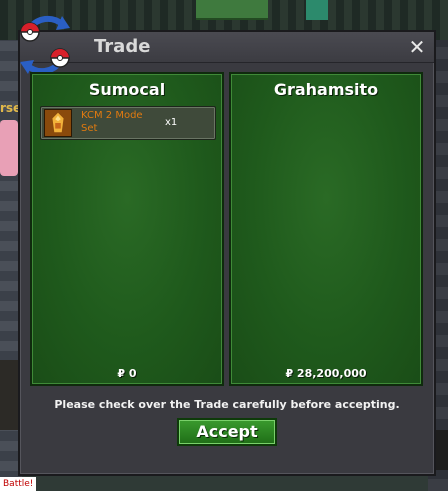 This screenshot has height=491, width=448. What do you see at coordinates (326, 373) in the screenshot?
I see `money-offer-right: ₽ 28,200,000` at bounding box center [326, 373].